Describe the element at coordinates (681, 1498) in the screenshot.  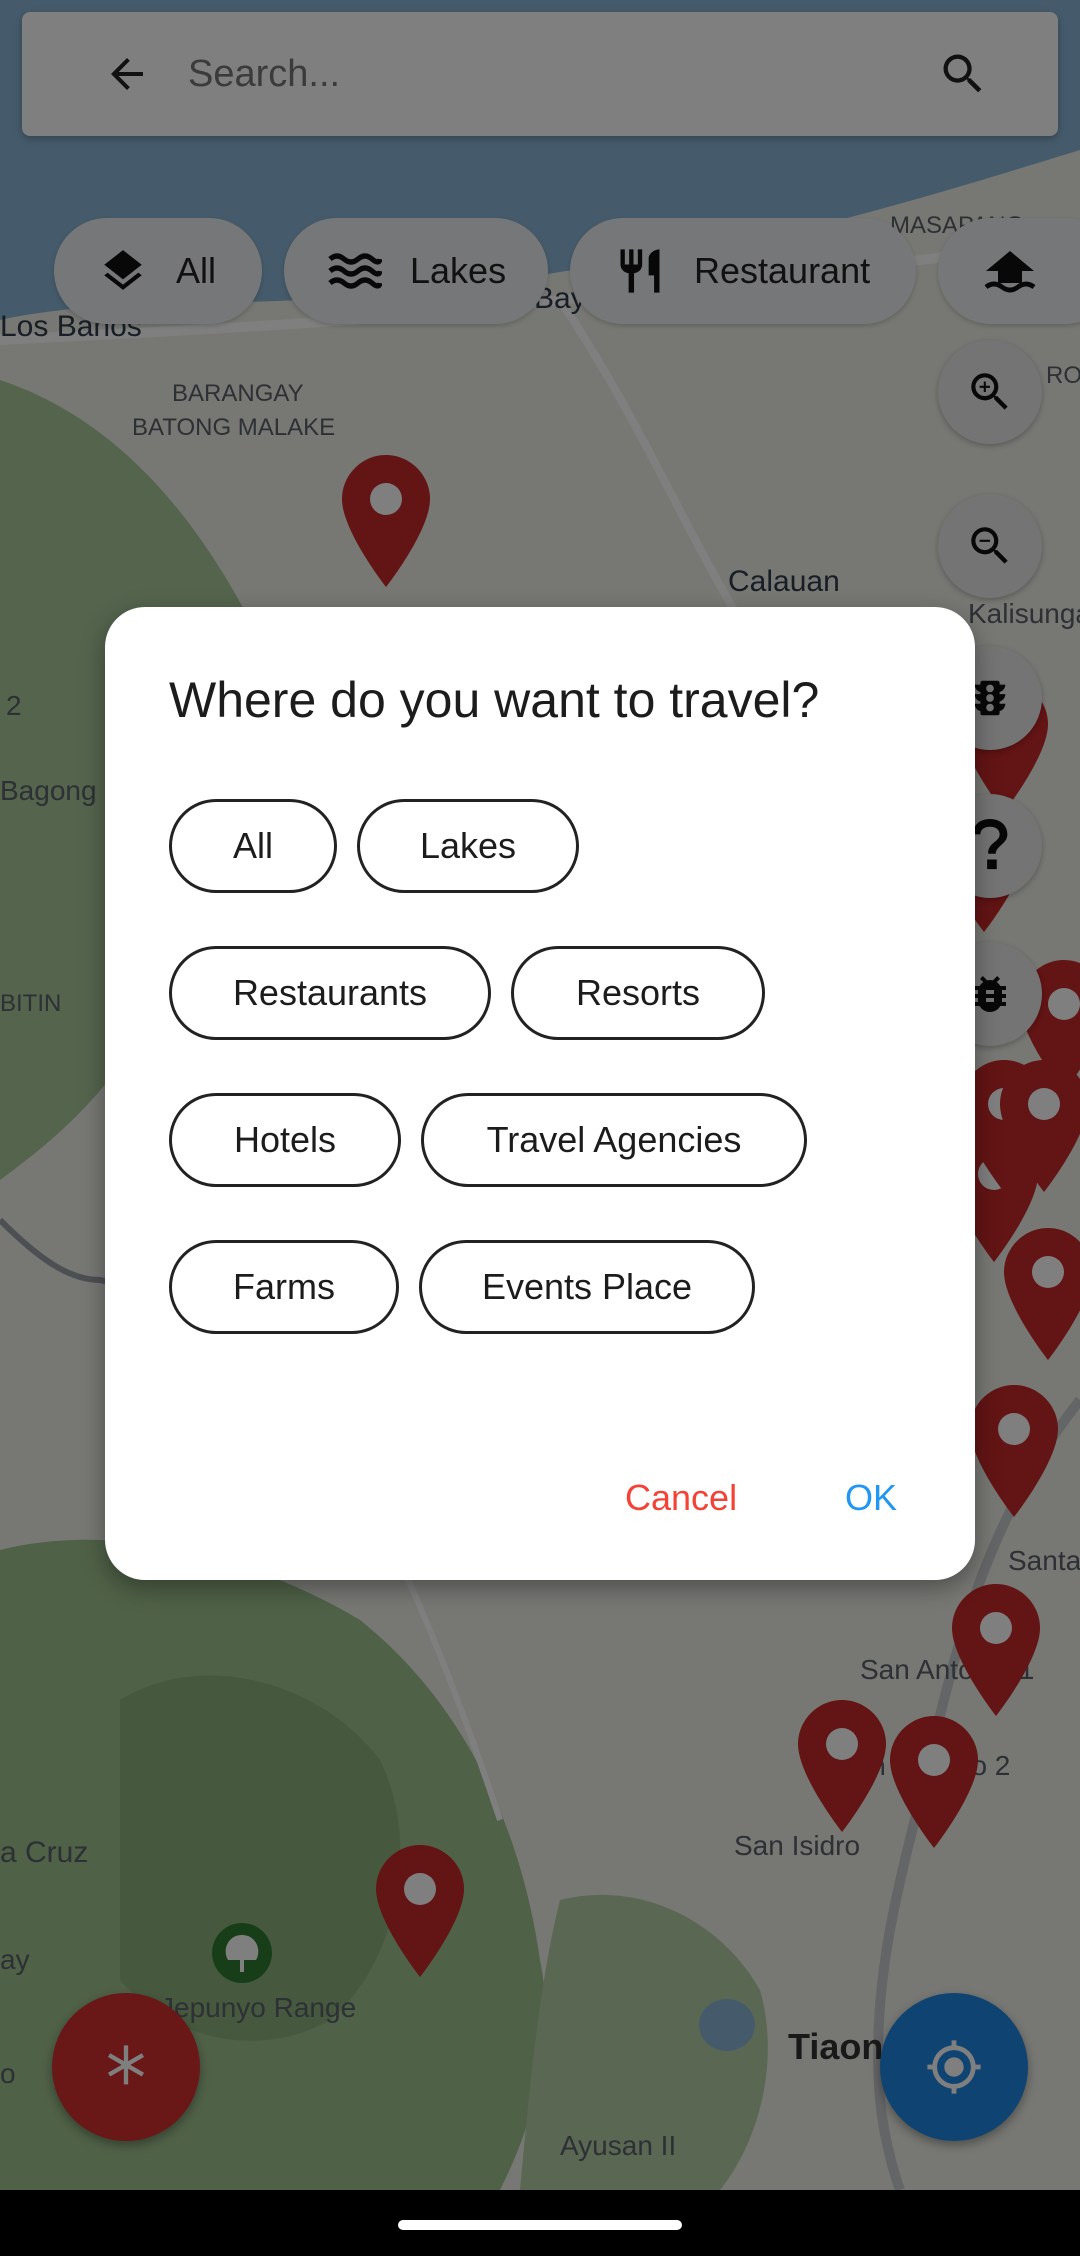
I see `cancel-button: Cancel` at that location.